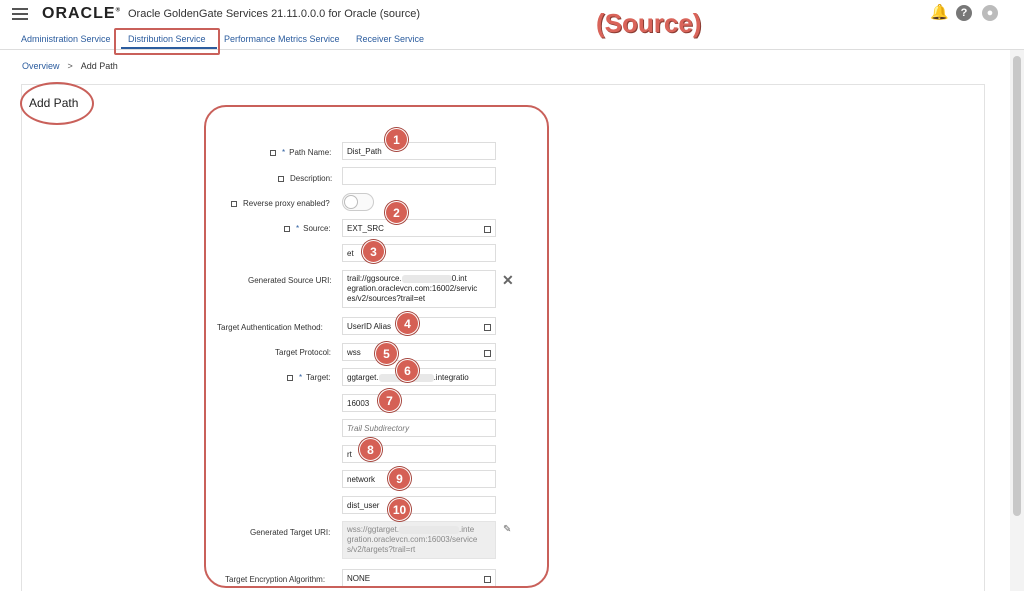 The width and height of the screenshot is (1024, 591). I want to click on tab-administration-service: Administration Service, so click(66, 39).